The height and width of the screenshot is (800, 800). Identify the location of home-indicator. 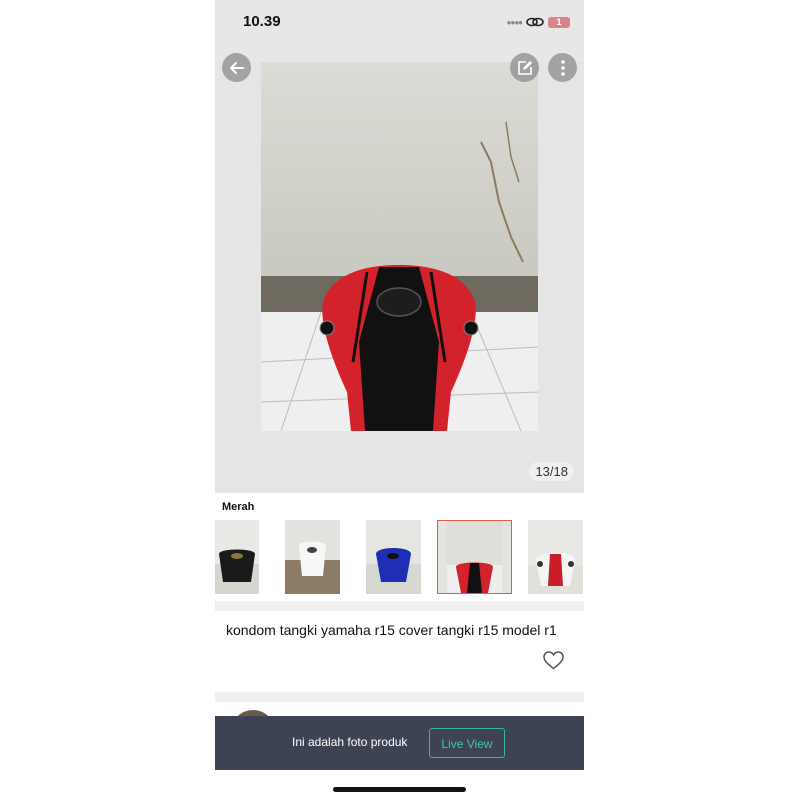
(399, 789).